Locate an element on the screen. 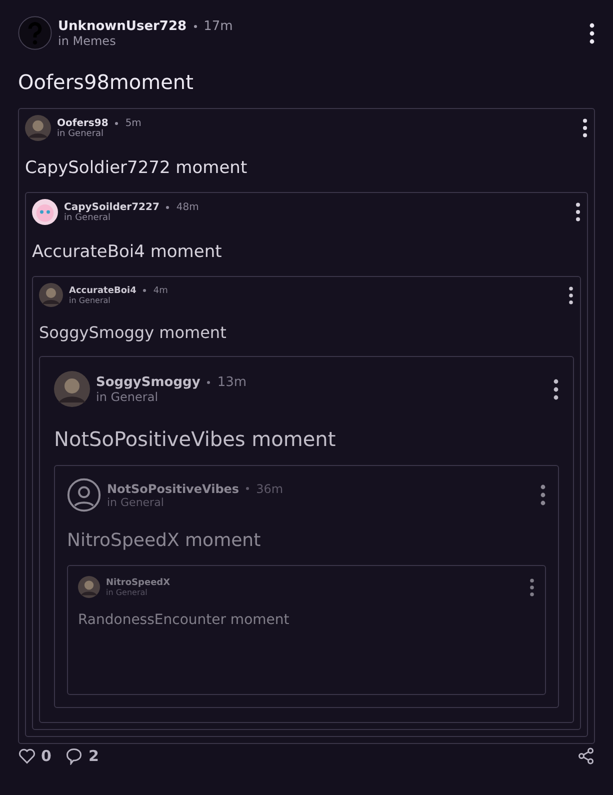  post-text: NotSoPositiveVibes moment is located at coordinates (195, 439).